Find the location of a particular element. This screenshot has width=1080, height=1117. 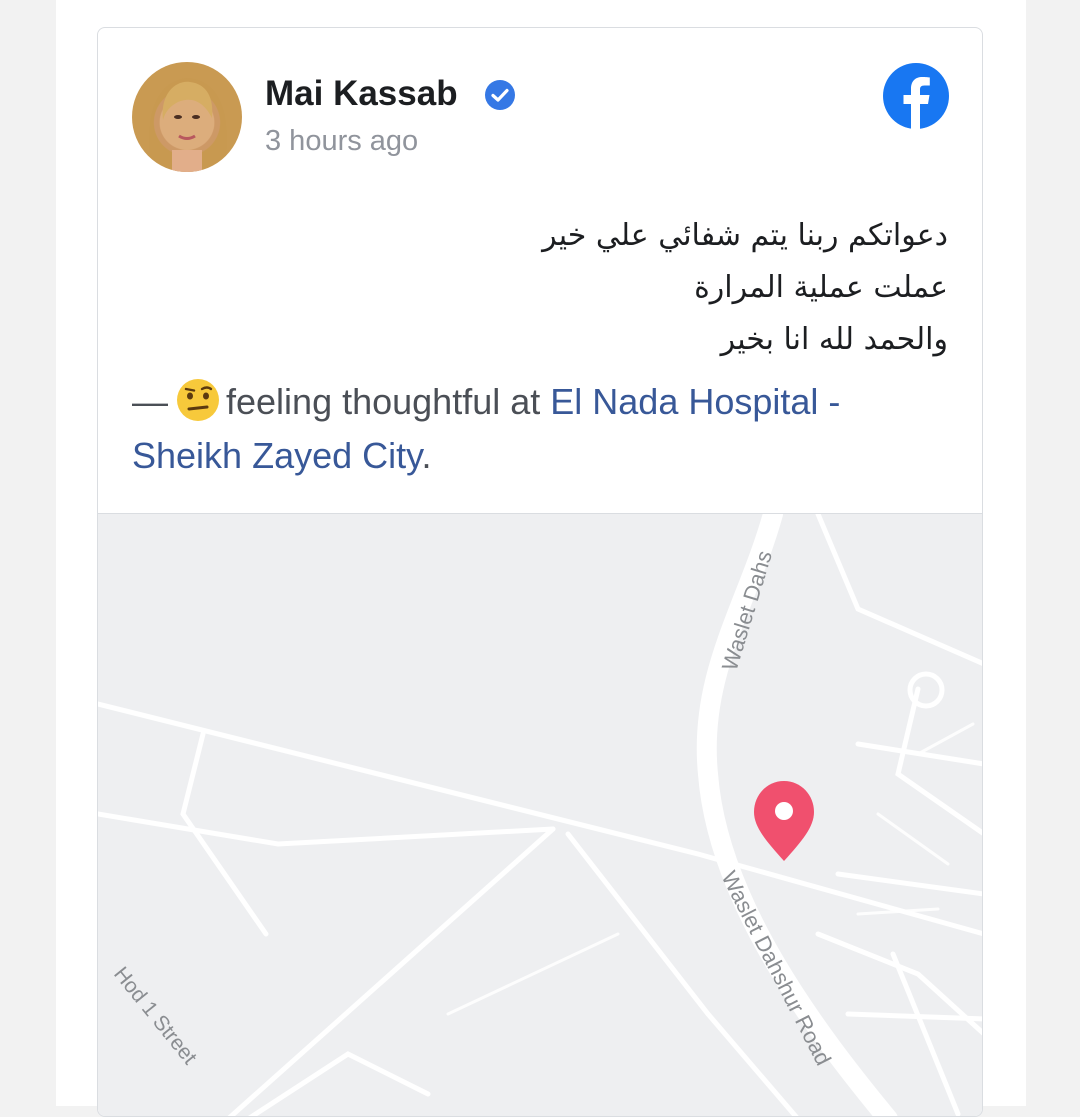

activity-end: . is located at coordinates (426, 455).